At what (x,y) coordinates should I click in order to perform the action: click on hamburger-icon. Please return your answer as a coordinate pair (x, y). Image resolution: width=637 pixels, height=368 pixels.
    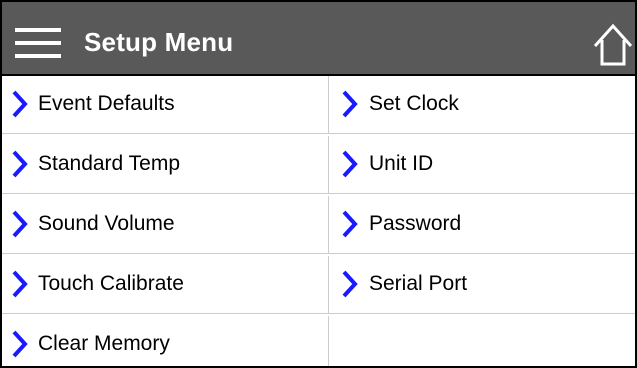
    Looking at the image, I should click on (38, 43).